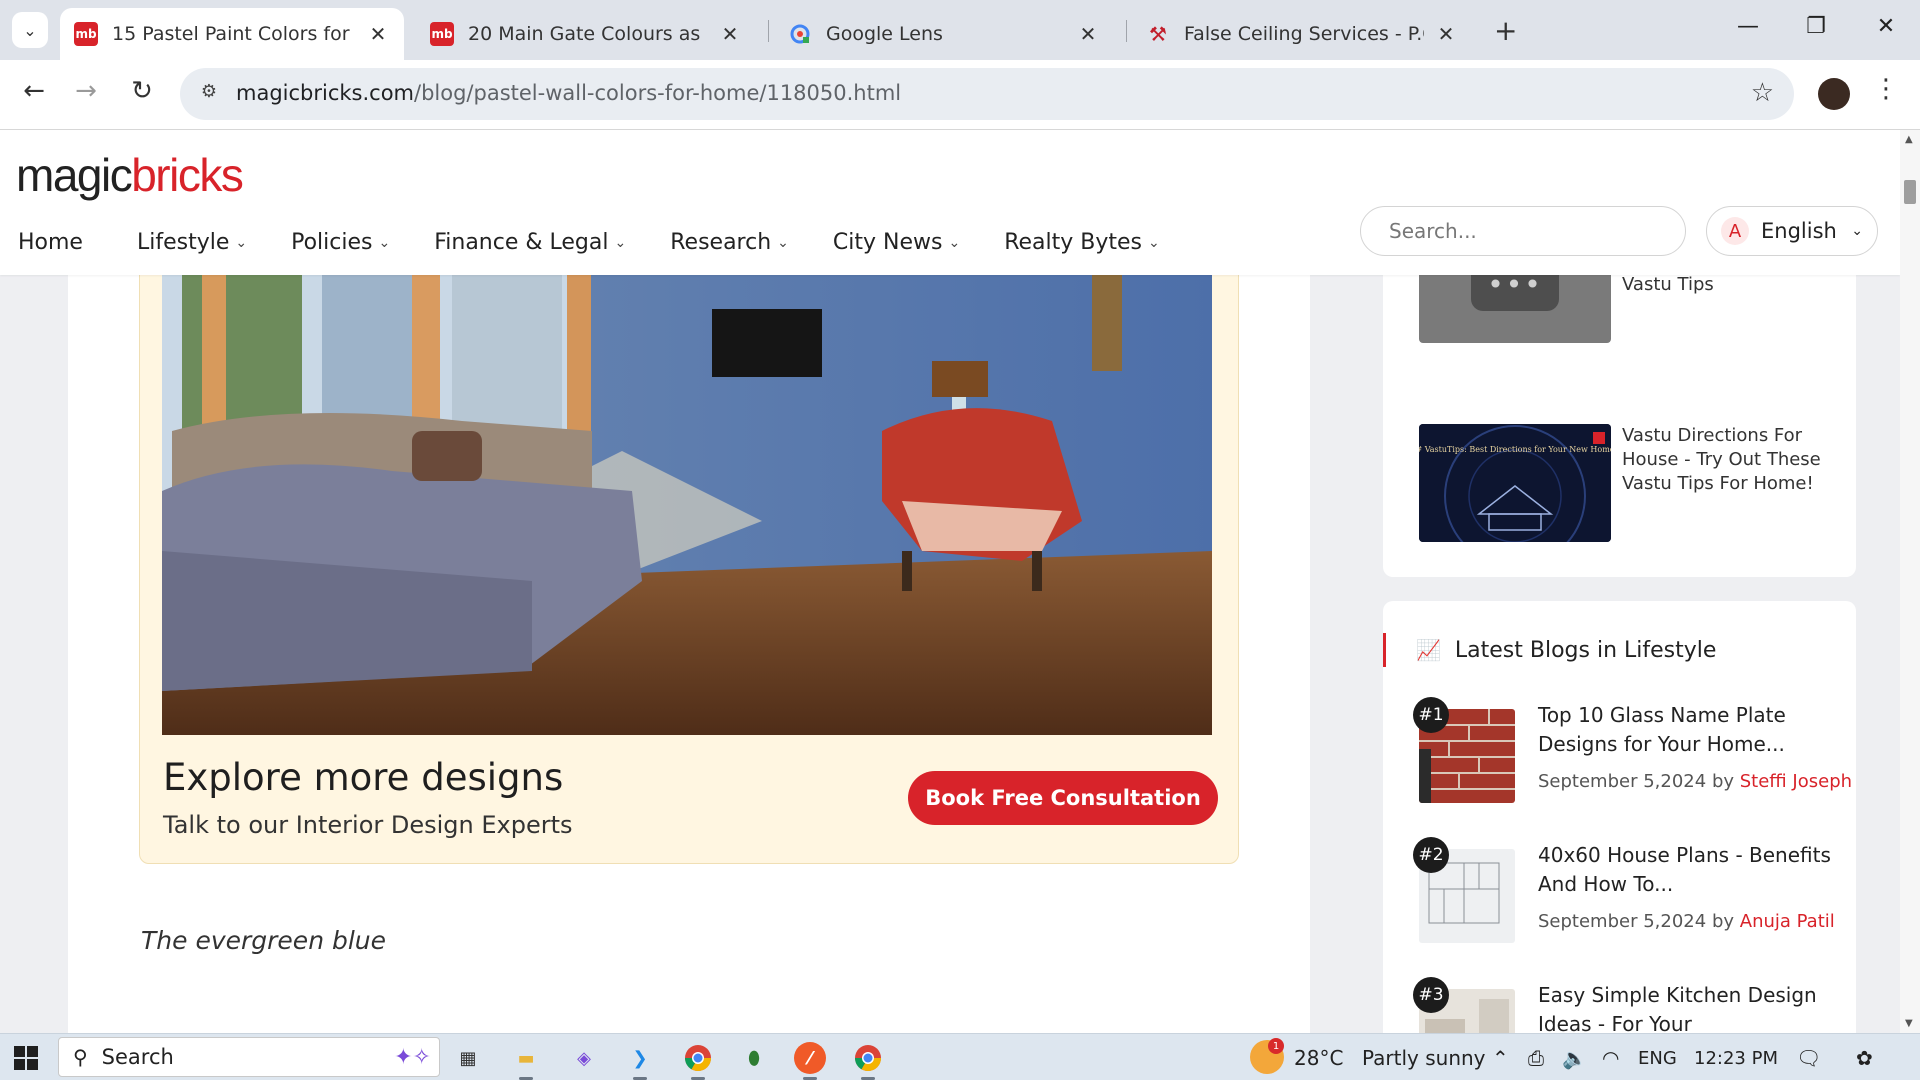 The width and height of the screenshot is (1920, 1080). I want to click on nav-lifestyle: Lifestyle ⌄, so click(192, 242).